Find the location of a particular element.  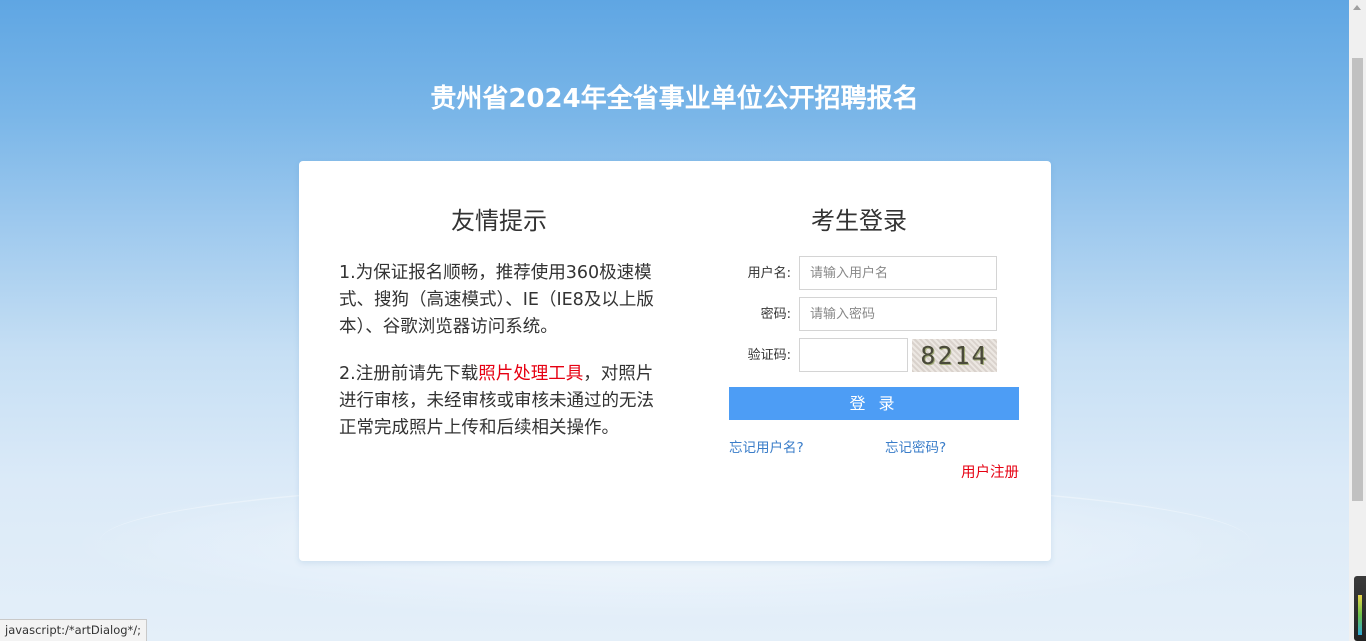

tips-item-photo-prefix: 2.注册前请先下载 is located at coordinates (409, 374).